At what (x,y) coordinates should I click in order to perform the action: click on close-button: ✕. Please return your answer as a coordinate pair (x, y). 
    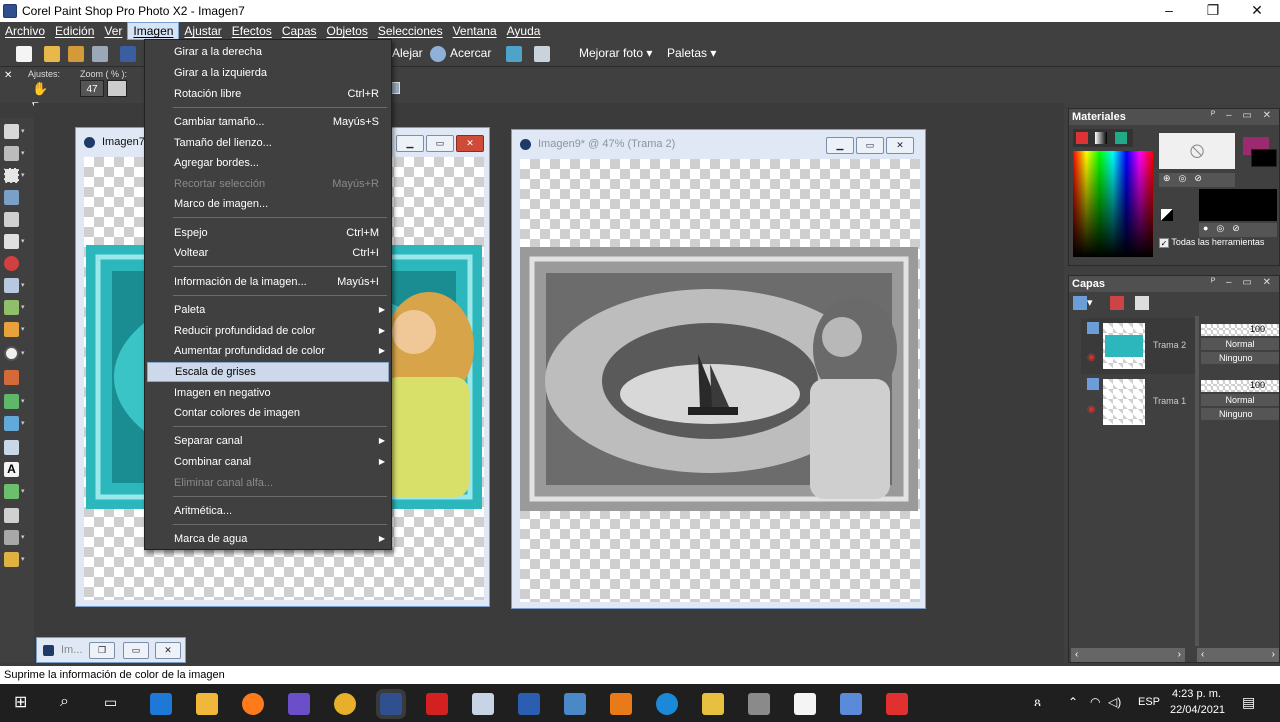
    Looking at the image, I should click on (1257, 11).